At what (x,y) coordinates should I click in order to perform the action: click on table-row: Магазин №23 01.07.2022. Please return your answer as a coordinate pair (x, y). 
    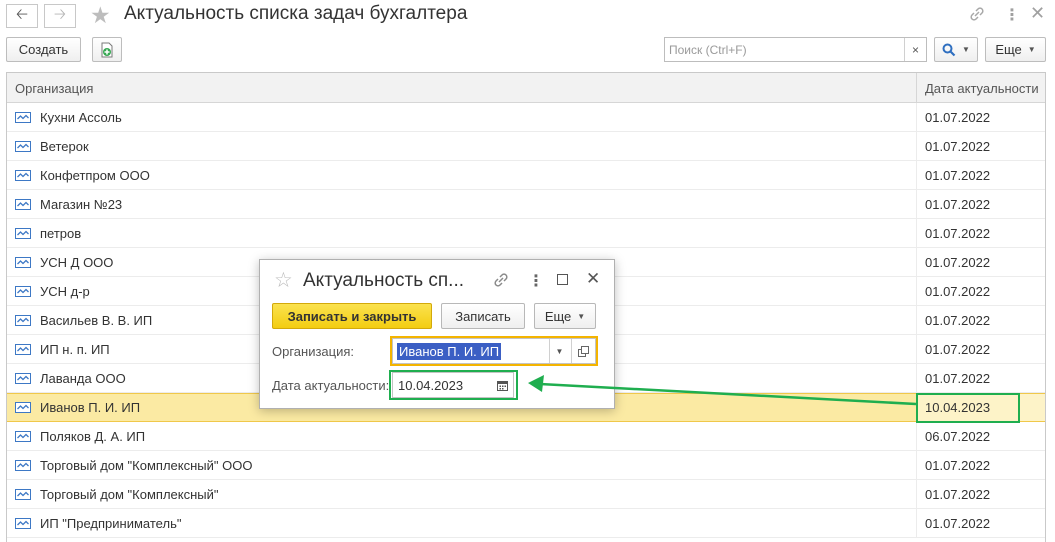
    Looking at the image, I should click on (526, 204).